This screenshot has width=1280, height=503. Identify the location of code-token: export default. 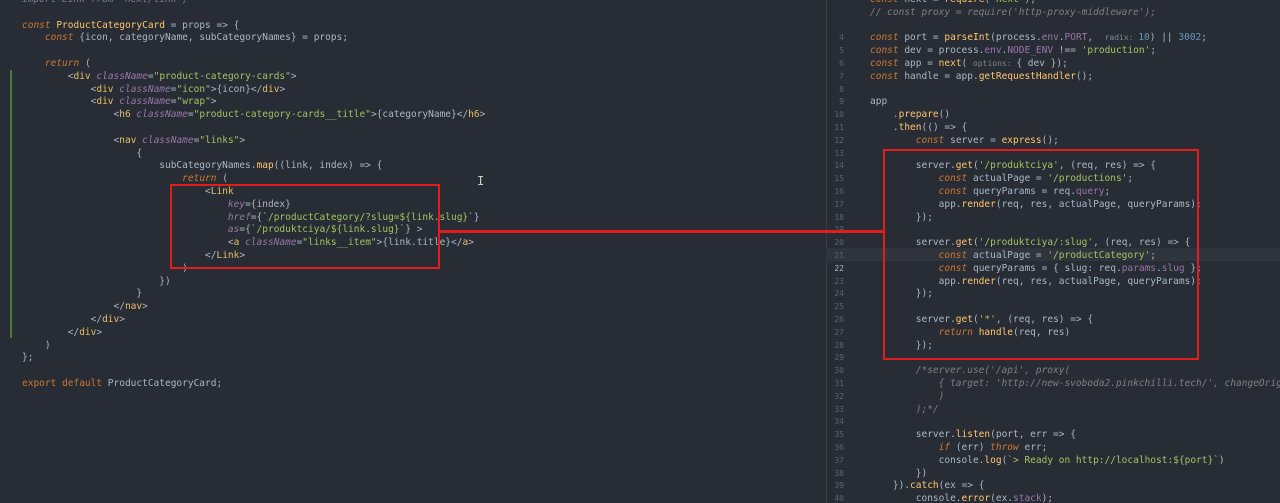
(65, 383).